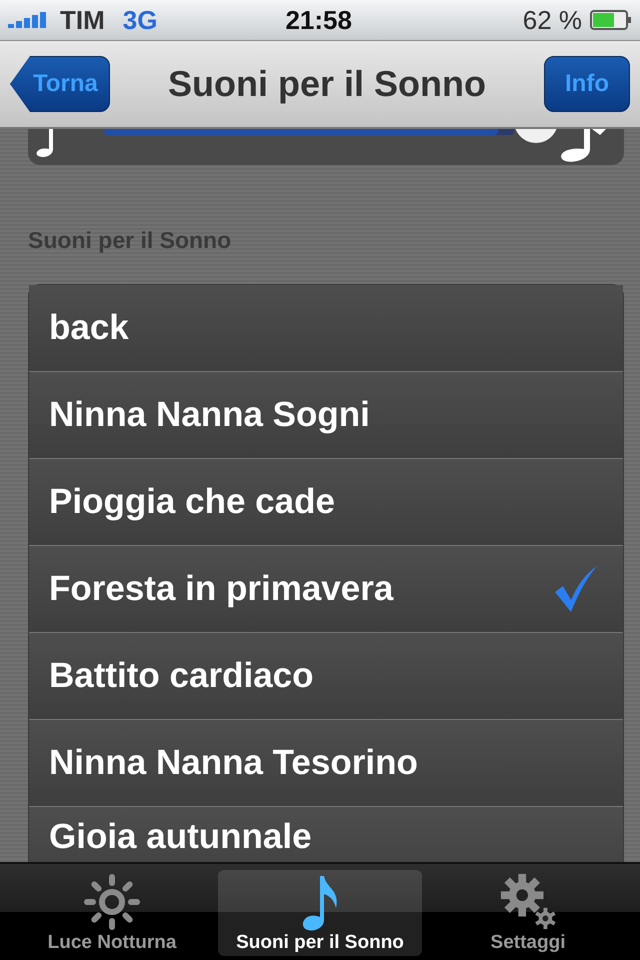 This screenshot has height=960, width=640. Describe the element at coordinates (320, 913) in the screenshot. I see `tab: Suoni per il Sonno` at that location.